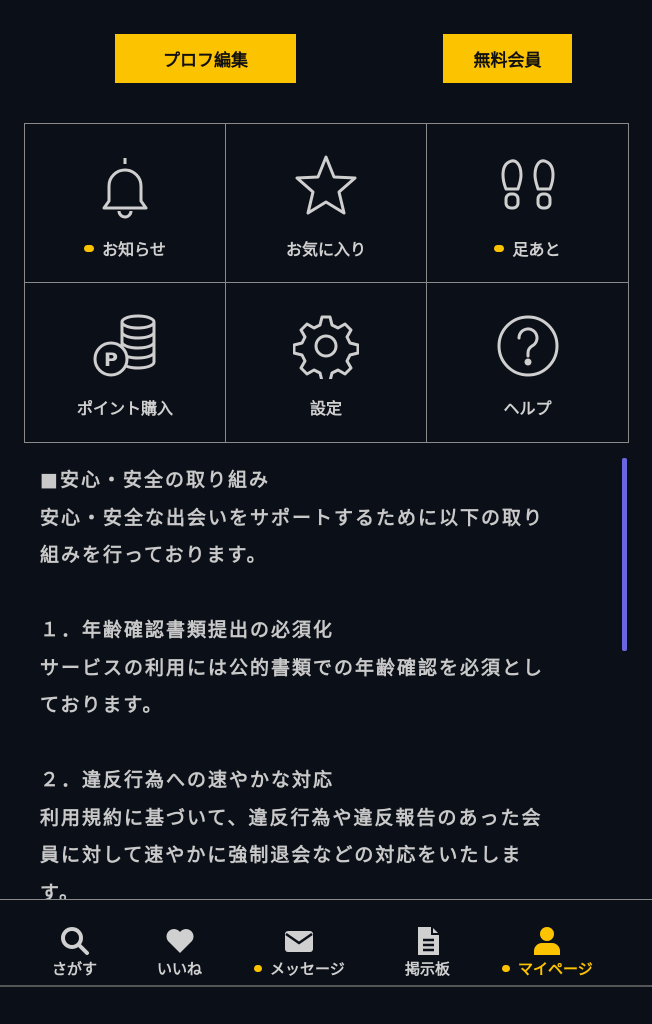 This screenshot has height=1024, width=652. Describe the element at coordinates (111, 360) in the screenshot. I see `svg-text: P` at that location.